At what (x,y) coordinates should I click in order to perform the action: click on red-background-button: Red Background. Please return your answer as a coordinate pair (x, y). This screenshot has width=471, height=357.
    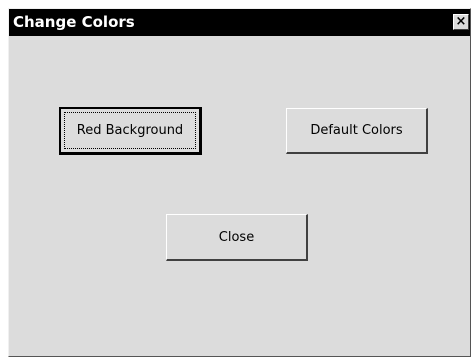
    Looking at the image, I should click on (130, 131).